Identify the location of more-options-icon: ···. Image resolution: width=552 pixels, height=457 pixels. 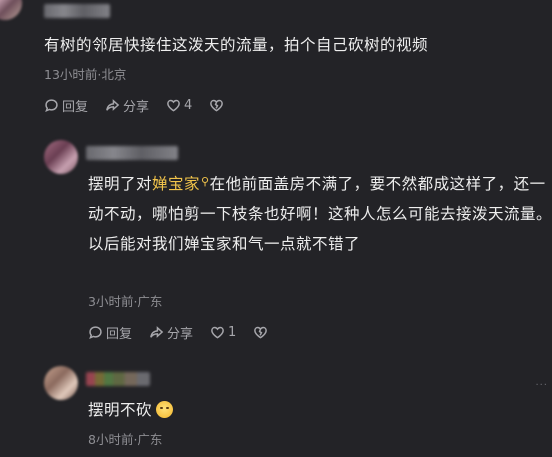
(541, 385).